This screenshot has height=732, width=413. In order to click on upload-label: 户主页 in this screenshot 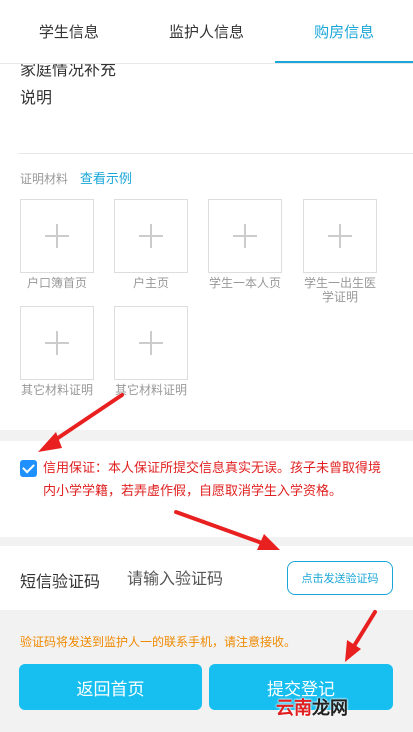, I will do `click(150, 283)`.